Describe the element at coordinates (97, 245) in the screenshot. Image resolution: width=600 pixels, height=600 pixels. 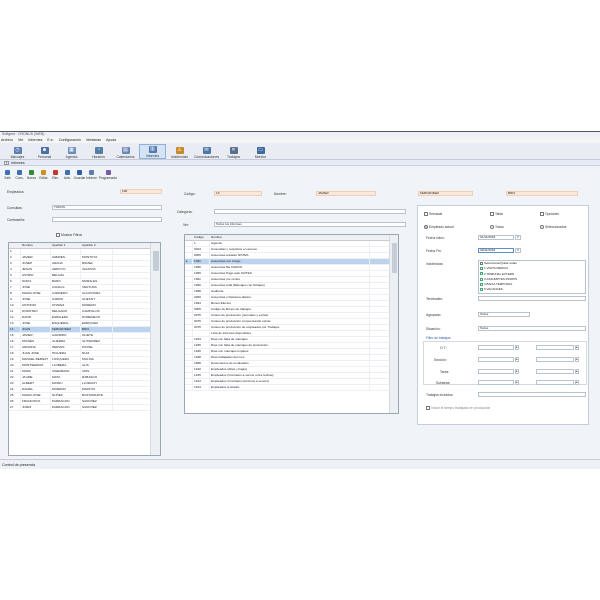
I see `column-header: Apellido 2` at that location.